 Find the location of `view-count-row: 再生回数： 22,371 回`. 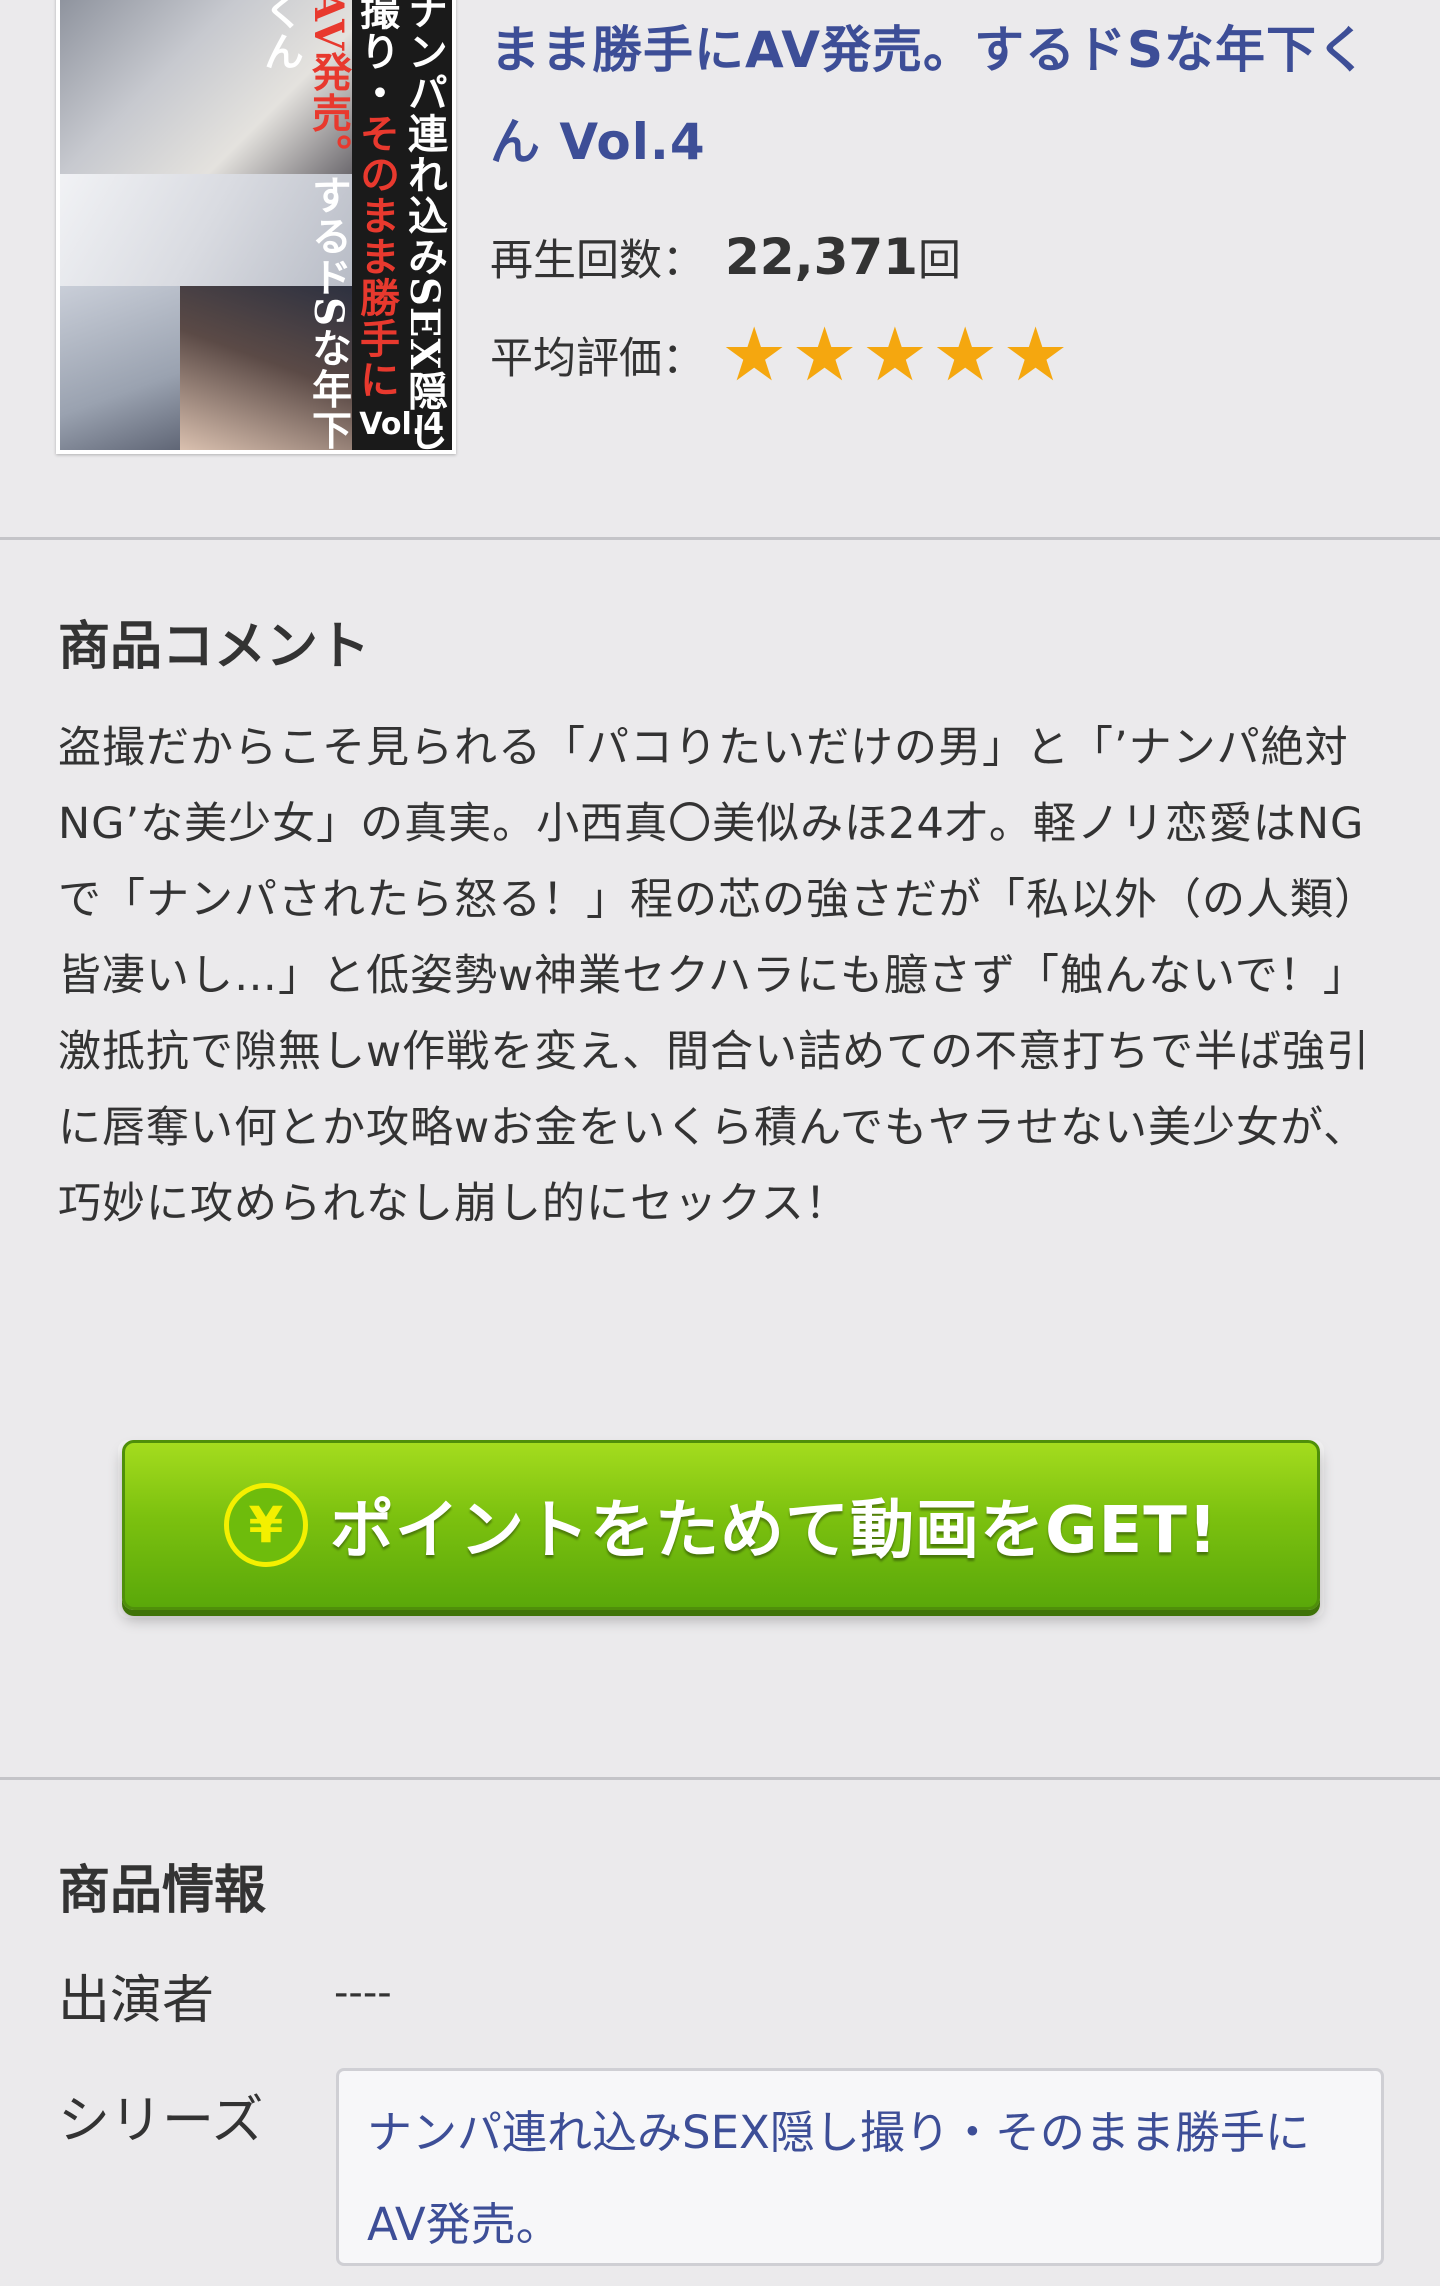

view-count-row: 再生回数： 22,371 回 is located at coordinates (725, 257).